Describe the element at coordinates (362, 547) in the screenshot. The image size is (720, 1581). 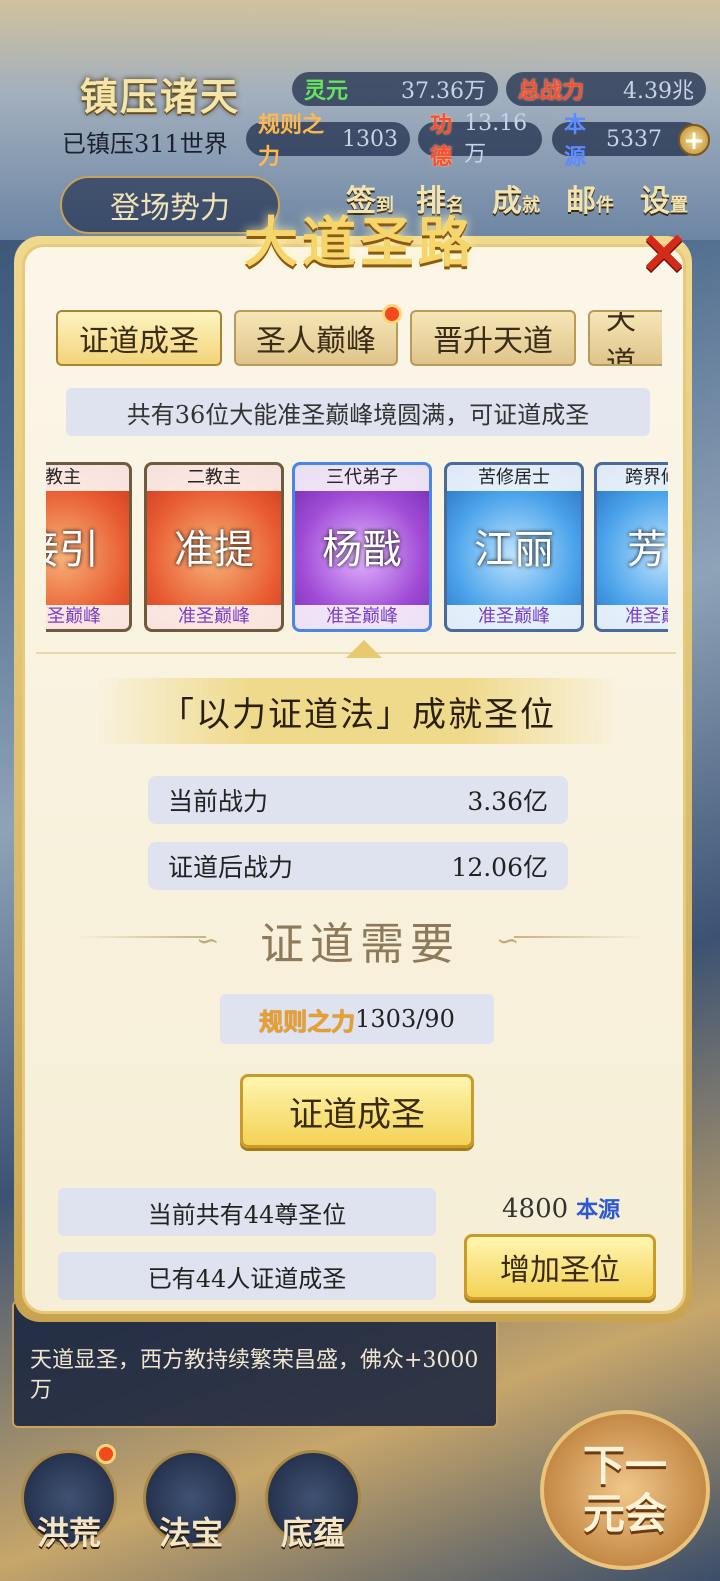
I see `hero-card-selected: 三代弟子 杨戬 准圣巅峰` at that location.